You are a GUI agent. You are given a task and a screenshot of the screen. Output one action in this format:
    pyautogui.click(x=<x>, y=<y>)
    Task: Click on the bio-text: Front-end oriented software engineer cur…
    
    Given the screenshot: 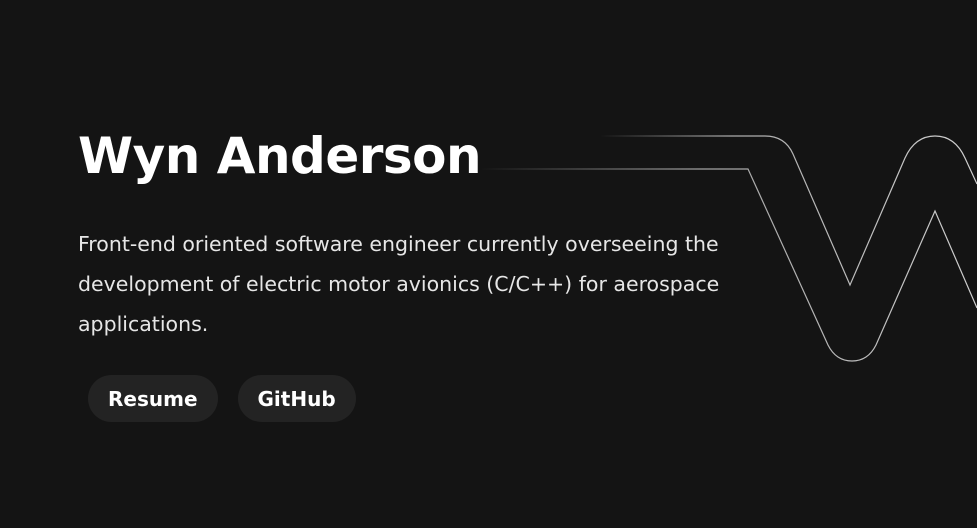 What is the action you would take?
    pyautogui.click(x=399, y=284)
    